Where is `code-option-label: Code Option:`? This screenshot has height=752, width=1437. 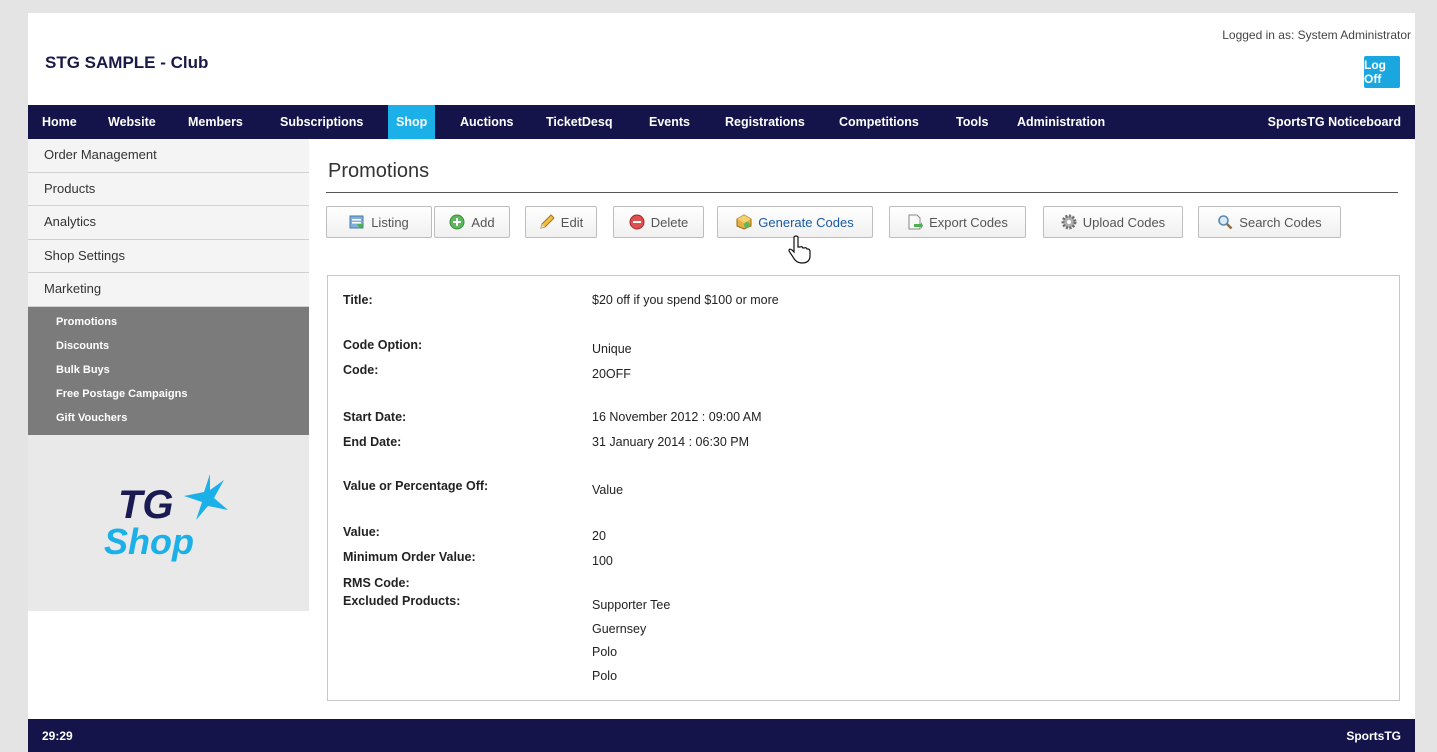 code-option-label: Code Option: is located at coordinates (383, 345).